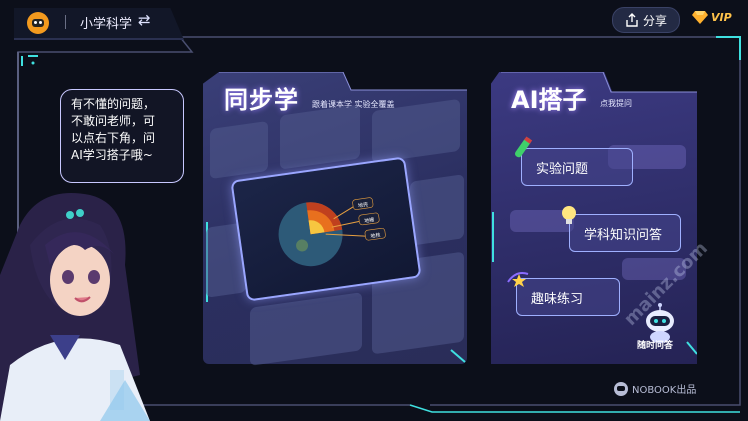 This screenshot has height=421, width=748. I want to click on experiment-question-button: 实验问题, so click(577, 167).